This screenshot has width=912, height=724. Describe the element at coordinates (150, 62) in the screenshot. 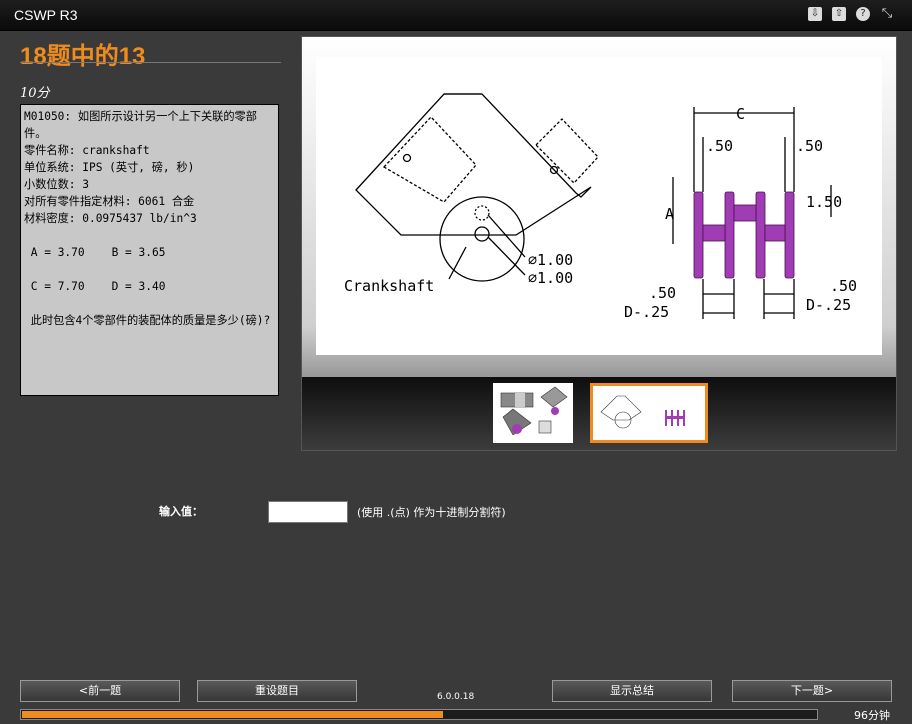

I see `title-divider` at that location.